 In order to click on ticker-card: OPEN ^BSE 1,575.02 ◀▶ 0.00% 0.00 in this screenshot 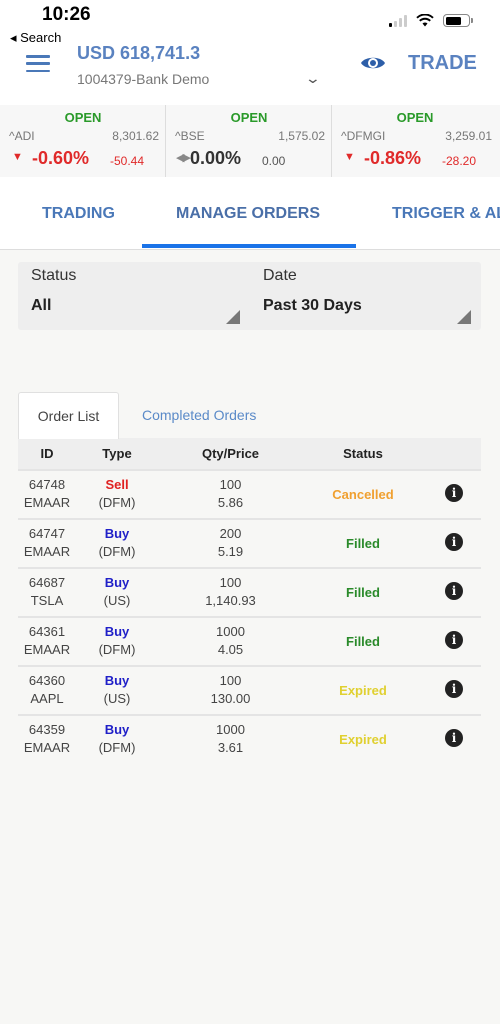, I will do `click(249, 141)`.